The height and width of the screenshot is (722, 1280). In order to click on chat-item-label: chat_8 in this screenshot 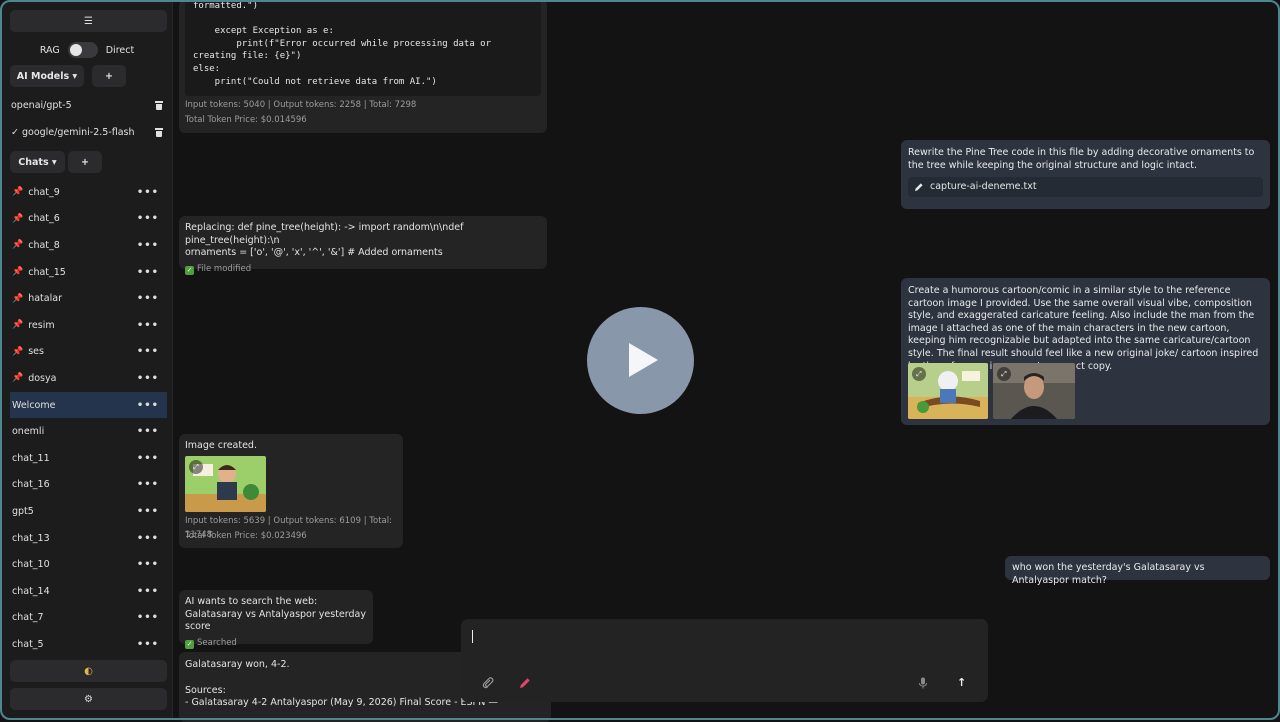, I will do `click(44, 245)`.